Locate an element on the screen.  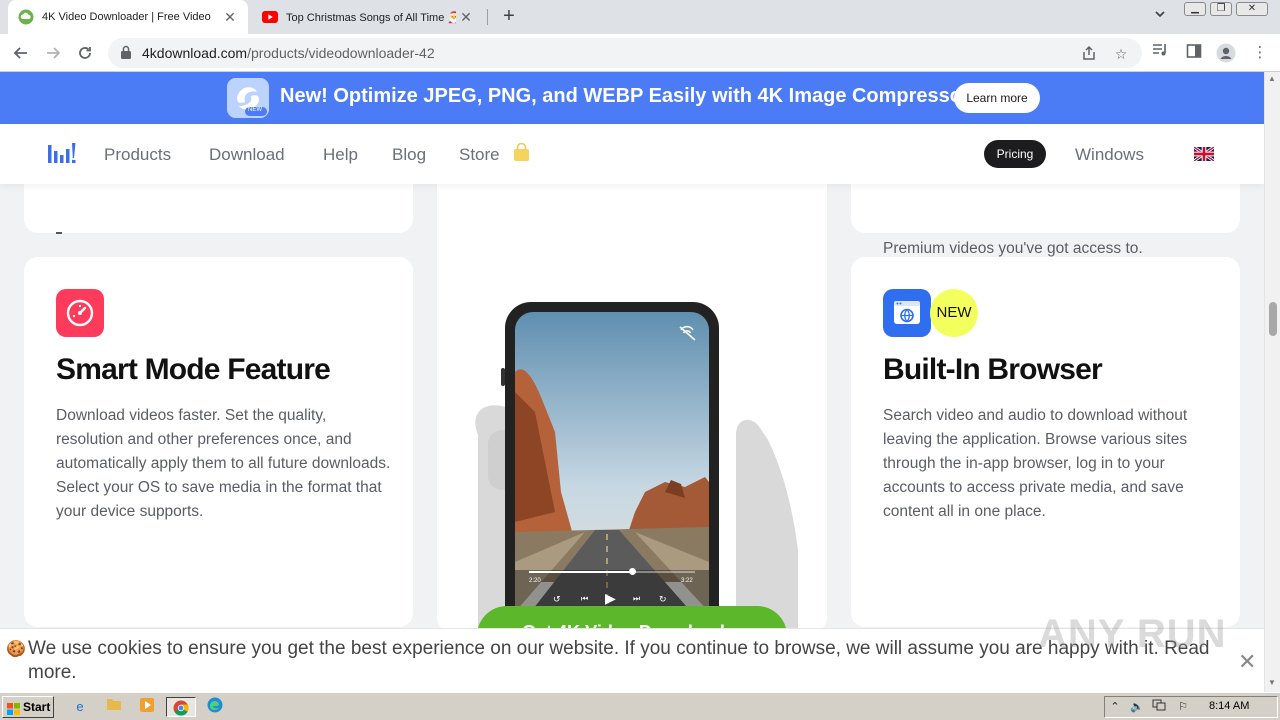
shopping-bag-icon is located at coordinates (521, 154).